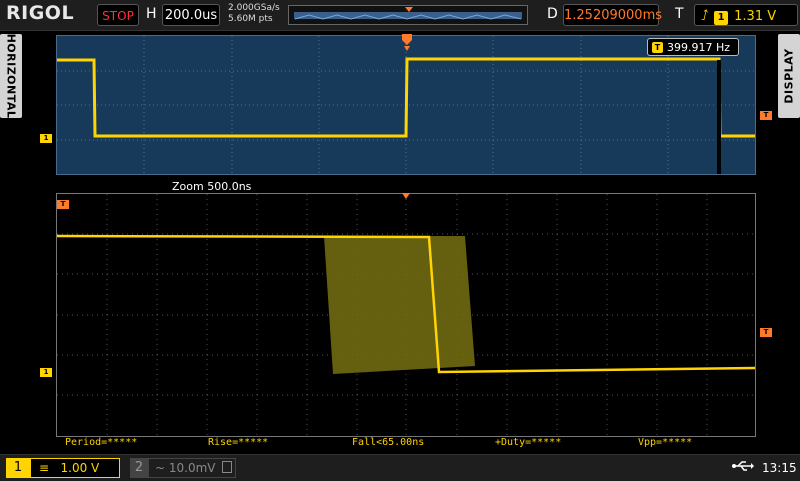 This screenshot has height=481, width=800. Describe the element at coordinates (101, 442) in the screenshot. I see `measure-period: Period=*****` at that location.